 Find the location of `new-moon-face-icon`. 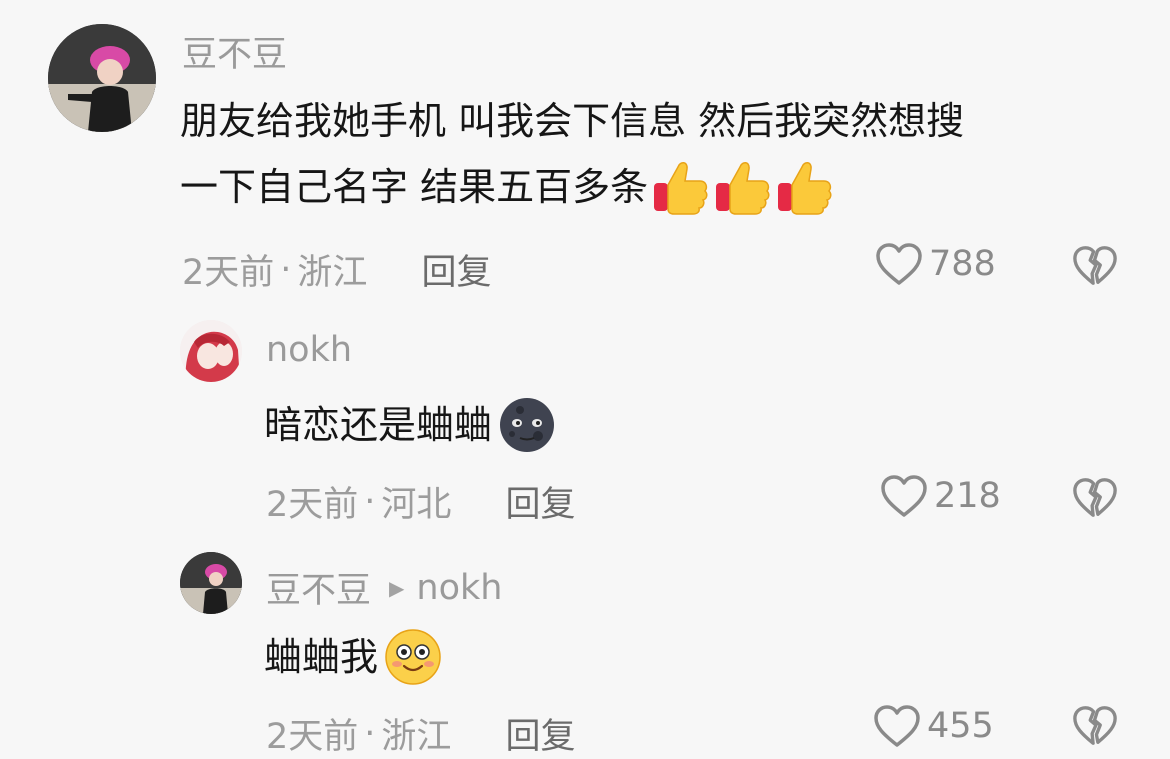

new-moon-face-icon is located at coordinates (527, 425).